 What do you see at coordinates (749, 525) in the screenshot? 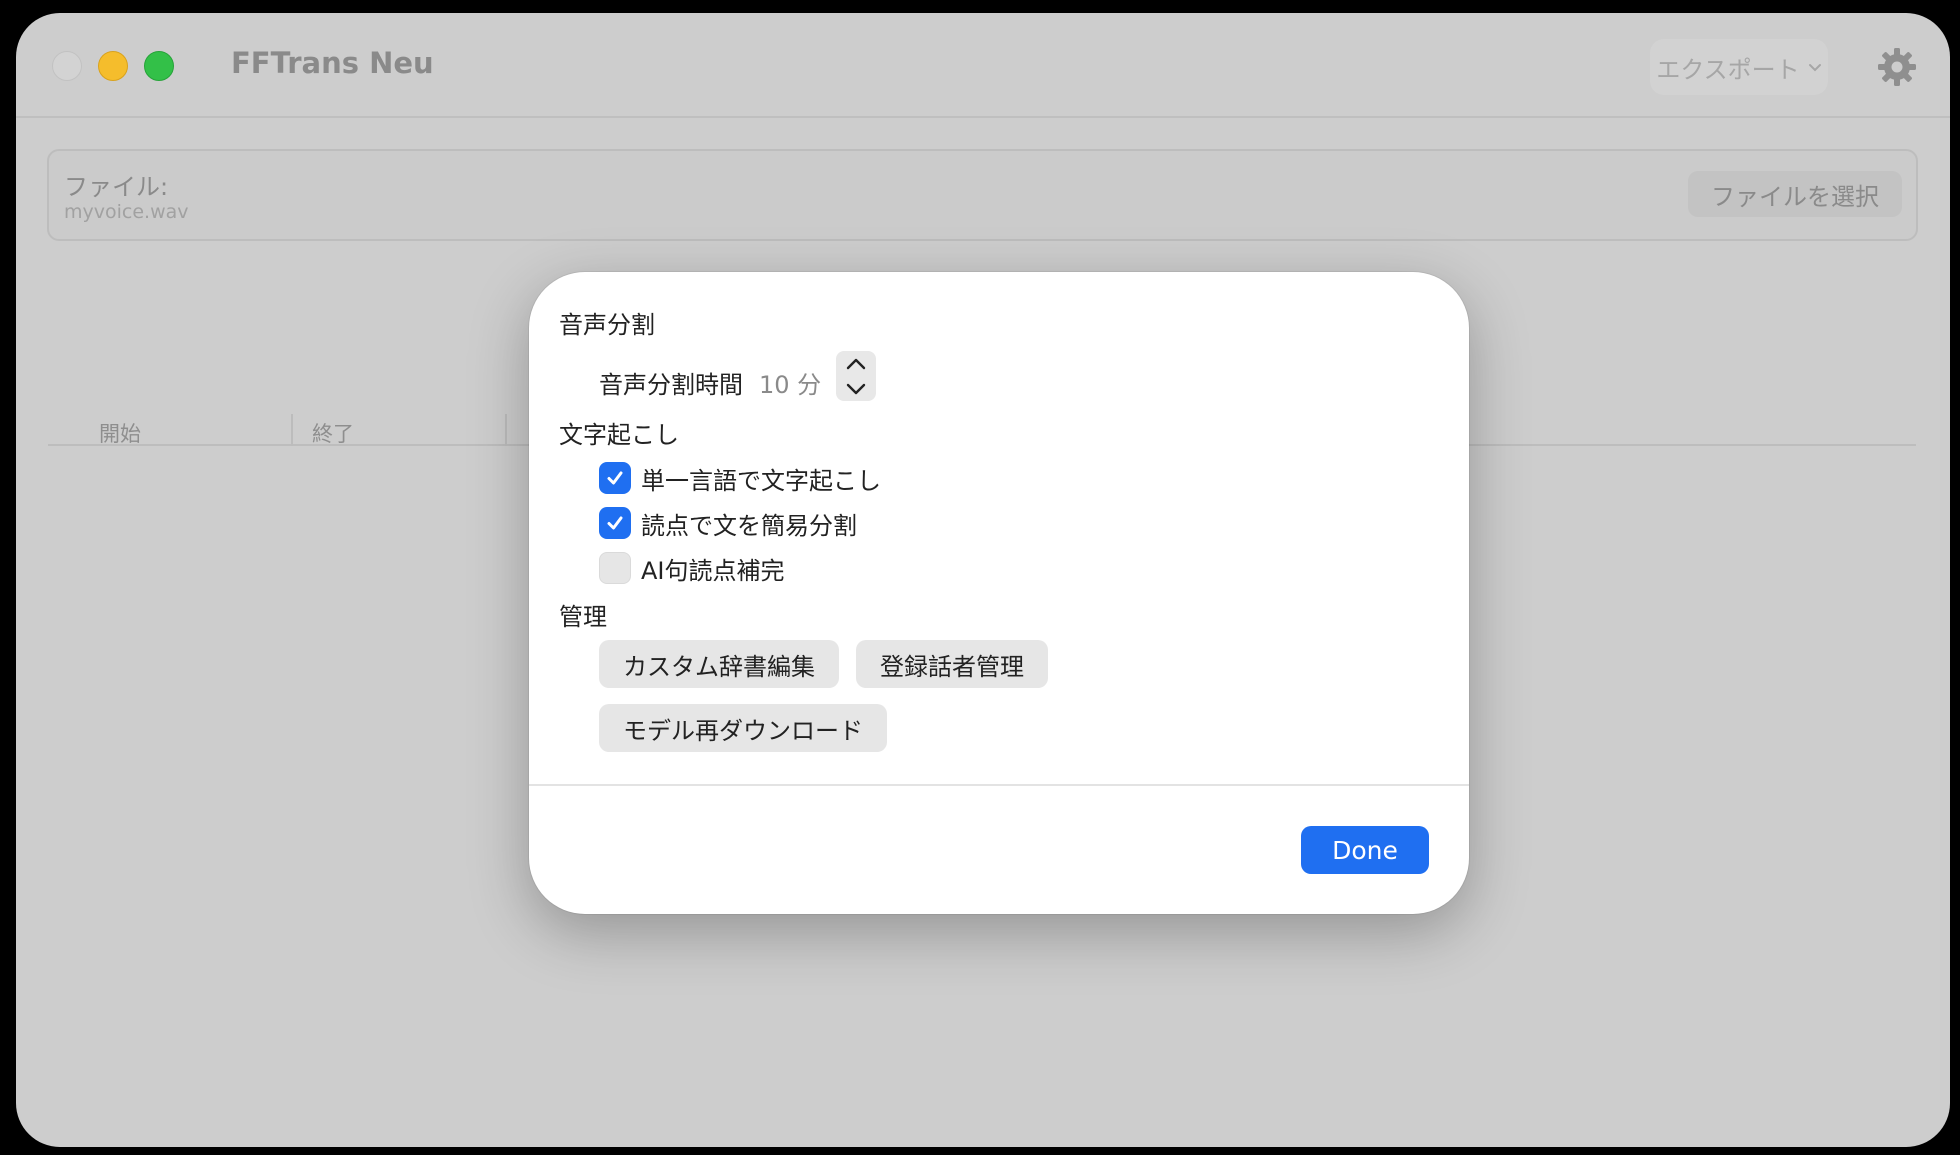
I see `option-label: 読点で文を簡易分割` at bounding box center [749, 525].